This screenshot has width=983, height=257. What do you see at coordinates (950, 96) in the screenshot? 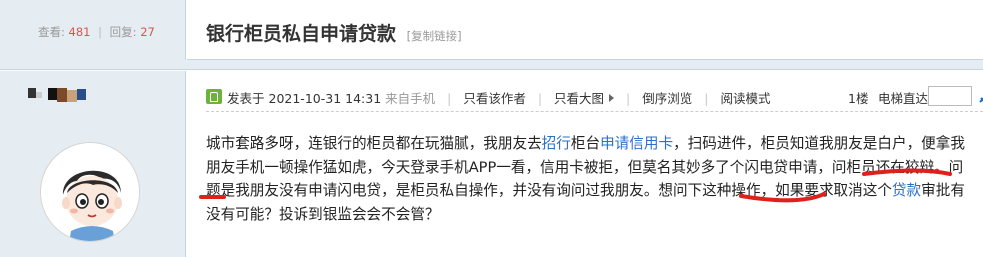
I see `floor-jump-input` at bounding box center [950, 96].